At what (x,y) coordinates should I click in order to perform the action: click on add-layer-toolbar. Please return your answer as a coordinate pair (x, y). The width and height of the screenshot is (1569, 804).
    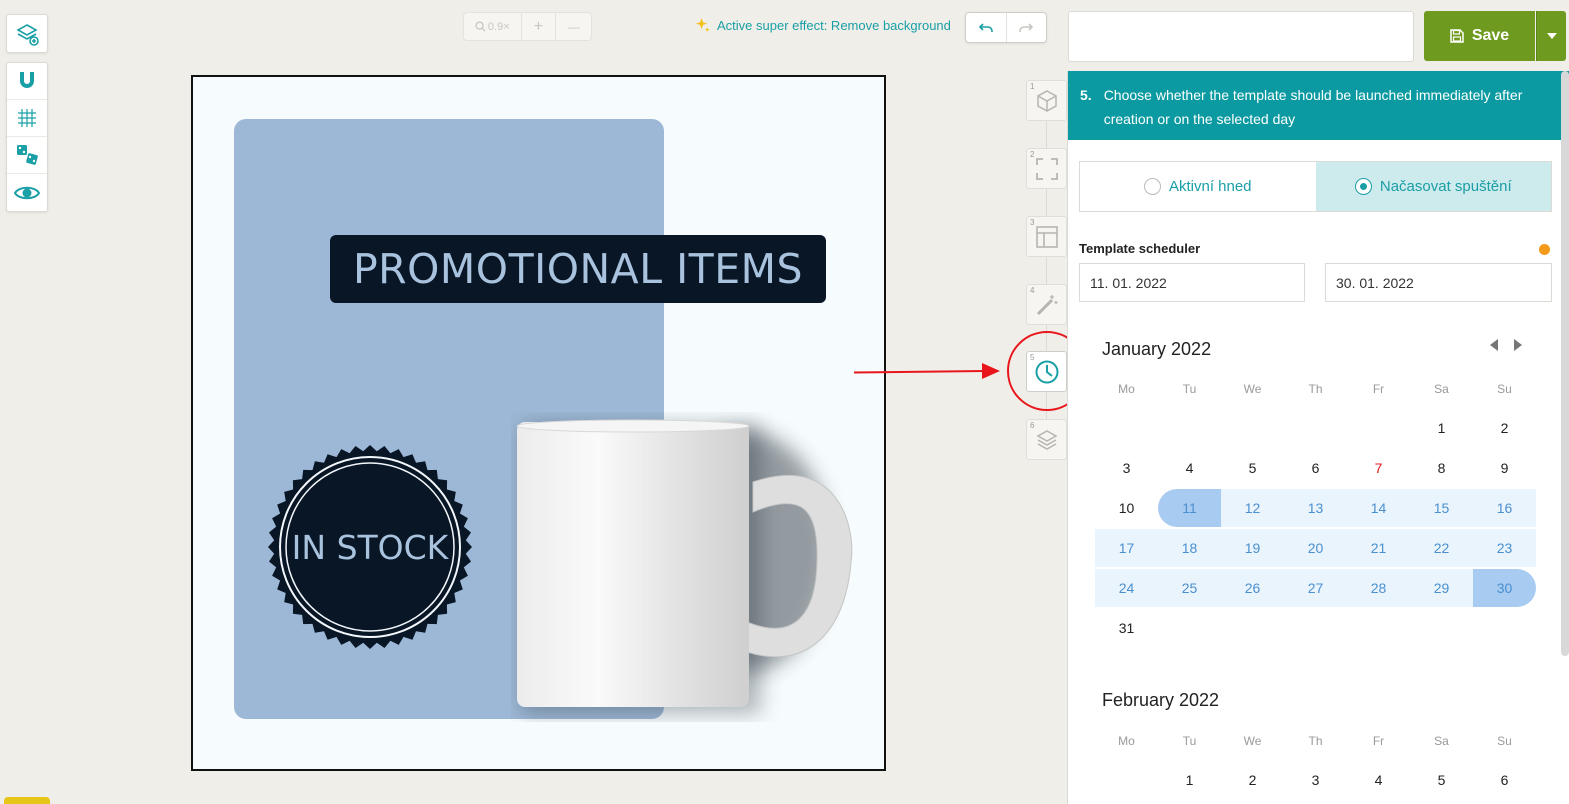
    Looking at the image, I should click on (27, 33).